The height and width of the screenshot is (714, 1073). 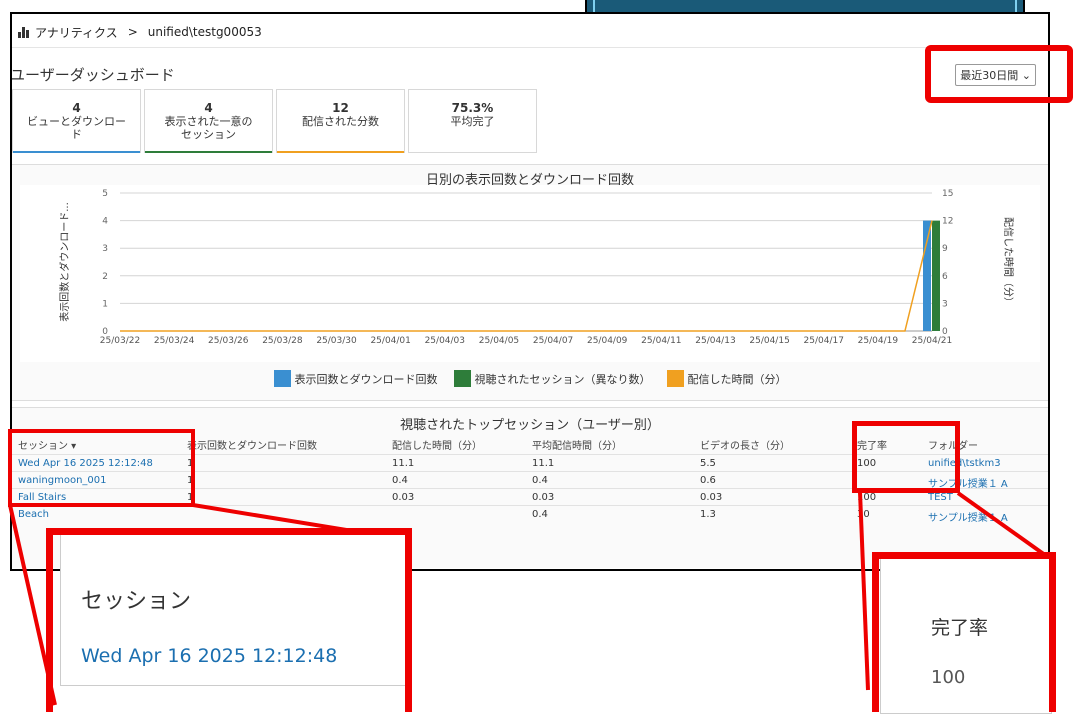 What do you see at coordinates (964, 632) in the screenshot?
I see `highlight-zoom-right` at bounding box center [964, 632].